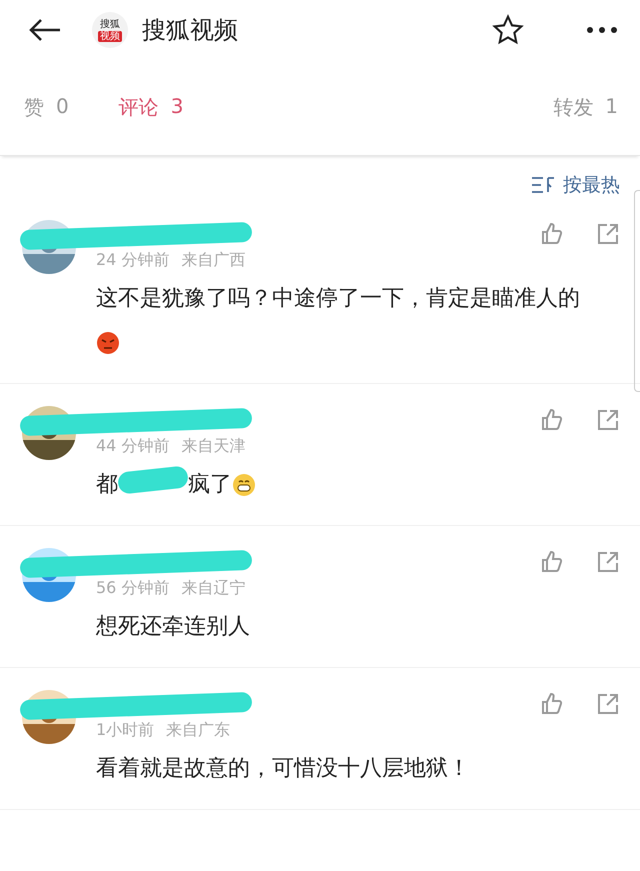  What do you see at coordinates (198, 730) in the screenshot?
I see `comment-location: 来自广东` at bounding box center [198, 730].